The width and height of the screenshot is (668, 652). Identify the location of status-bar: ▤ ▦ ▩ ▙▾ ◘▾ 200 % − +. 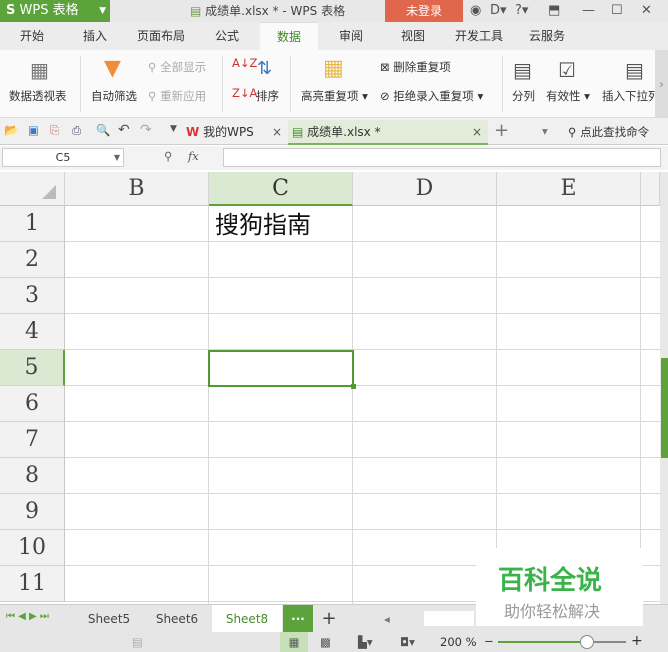
(334, 642).